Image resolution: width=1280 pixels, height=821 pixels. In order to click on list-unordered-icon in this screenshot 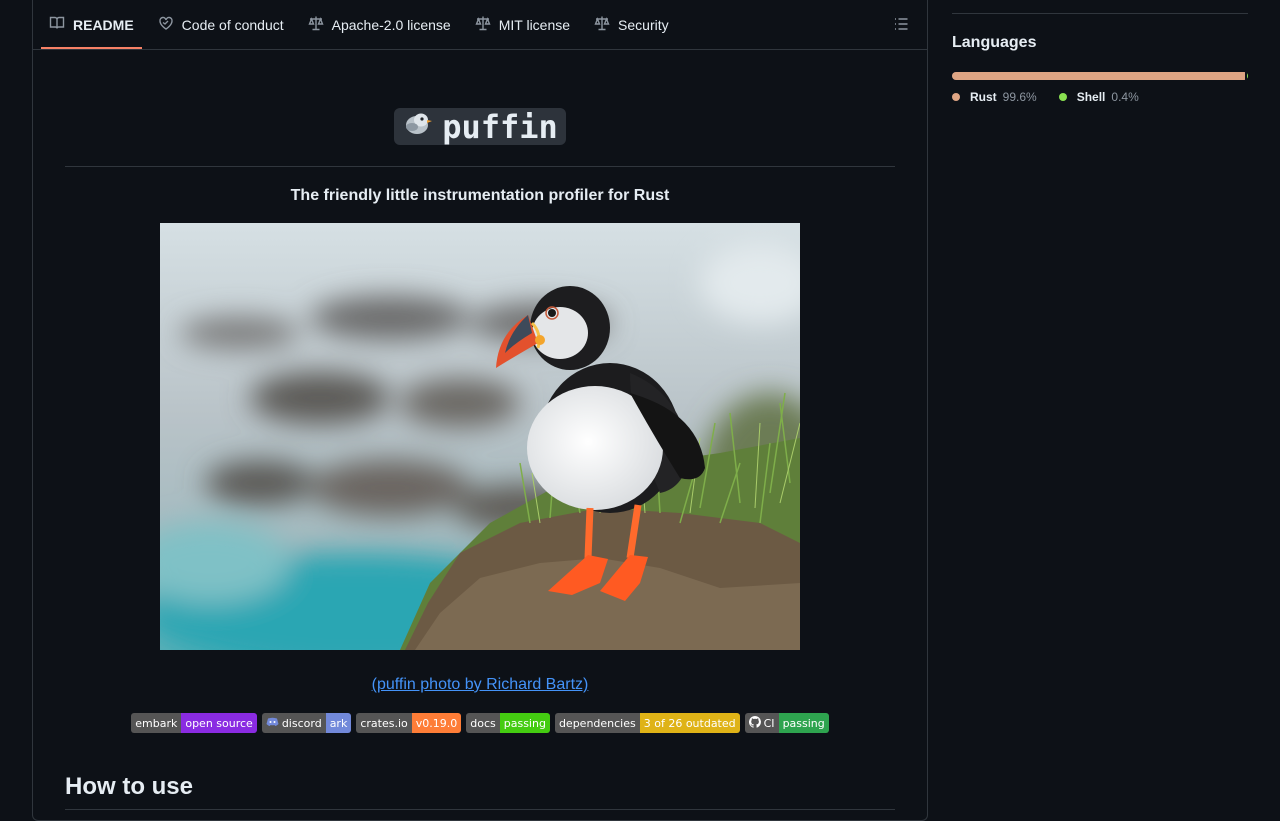, I will do `click(901, 27)`.